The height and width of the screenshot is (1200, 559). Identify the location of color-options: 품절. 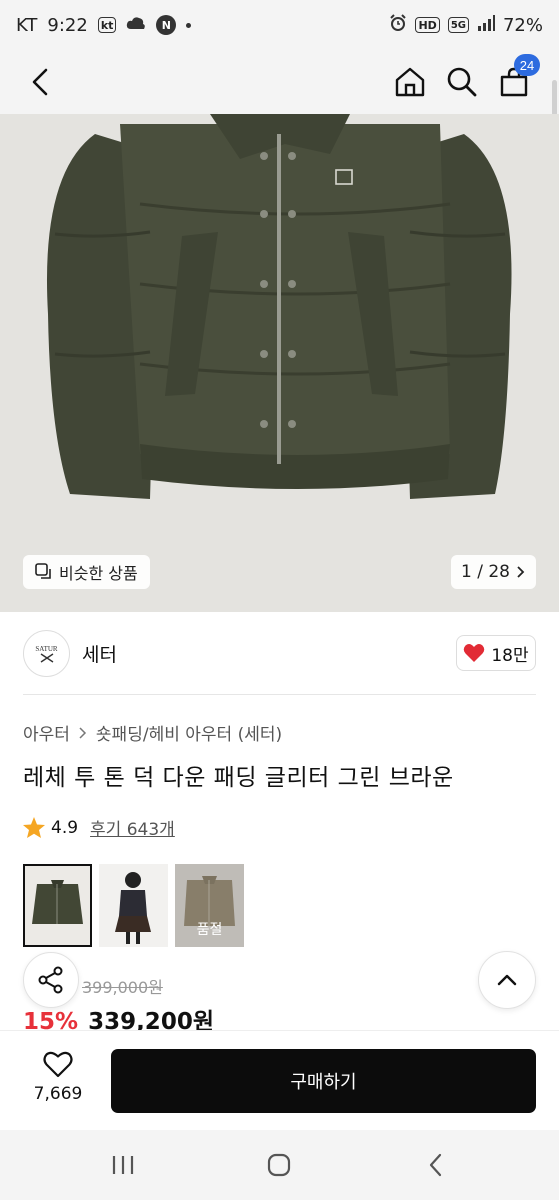
(133, 905).